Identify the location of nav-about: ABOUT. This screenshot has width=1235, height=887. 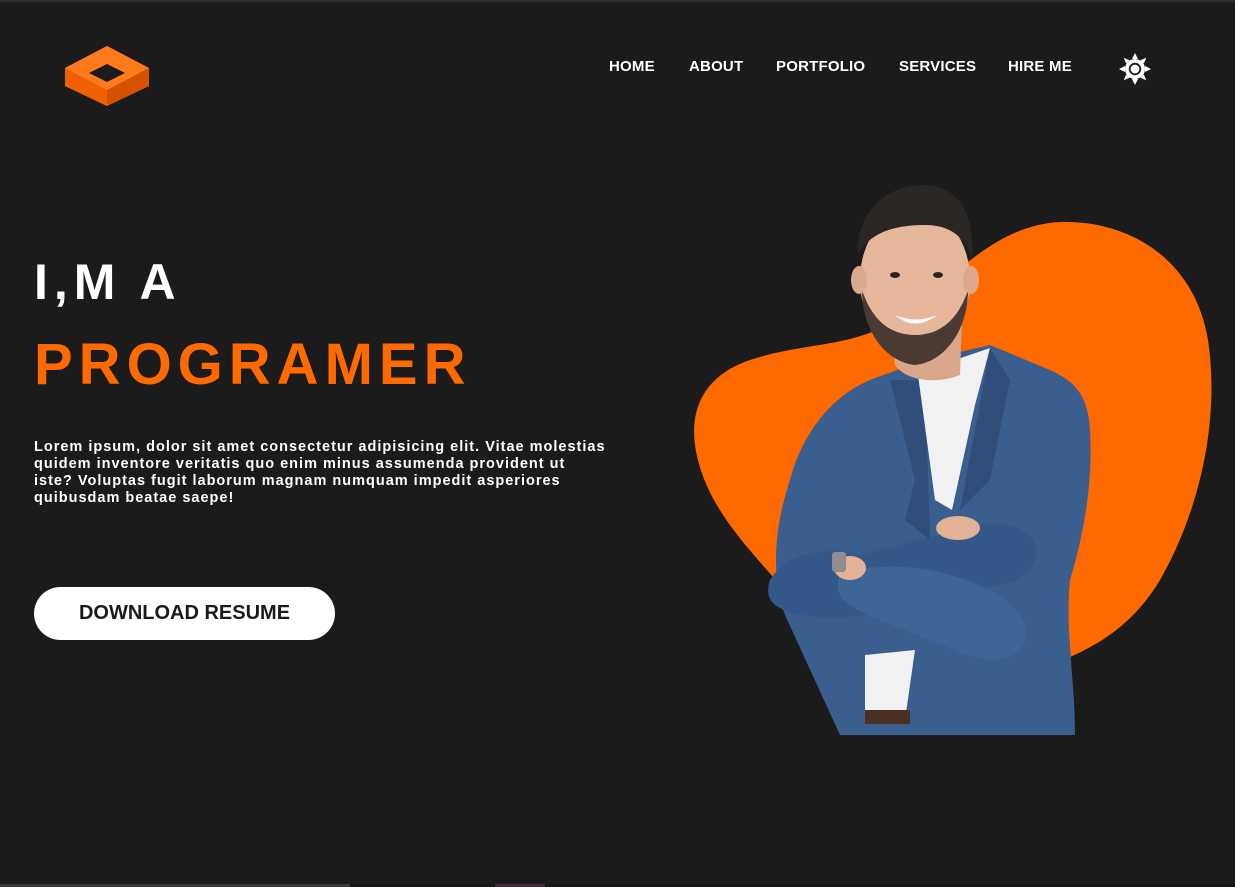
(716, 66).